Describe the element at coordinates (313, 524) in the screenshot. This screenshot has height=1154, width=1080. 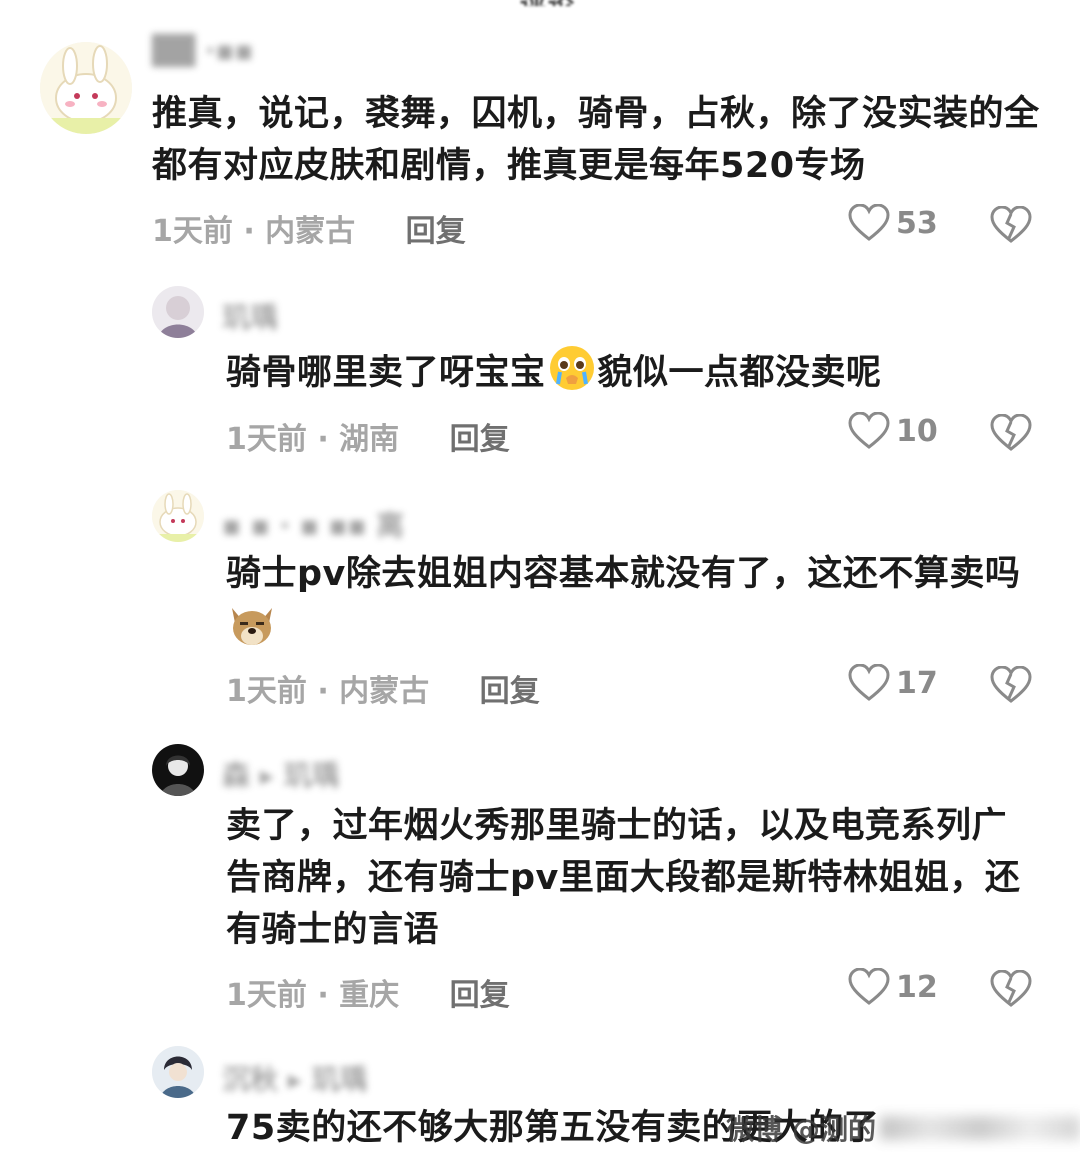
I see `username: ▪ ▪ · ▪ ▪▪ 离` at that location.